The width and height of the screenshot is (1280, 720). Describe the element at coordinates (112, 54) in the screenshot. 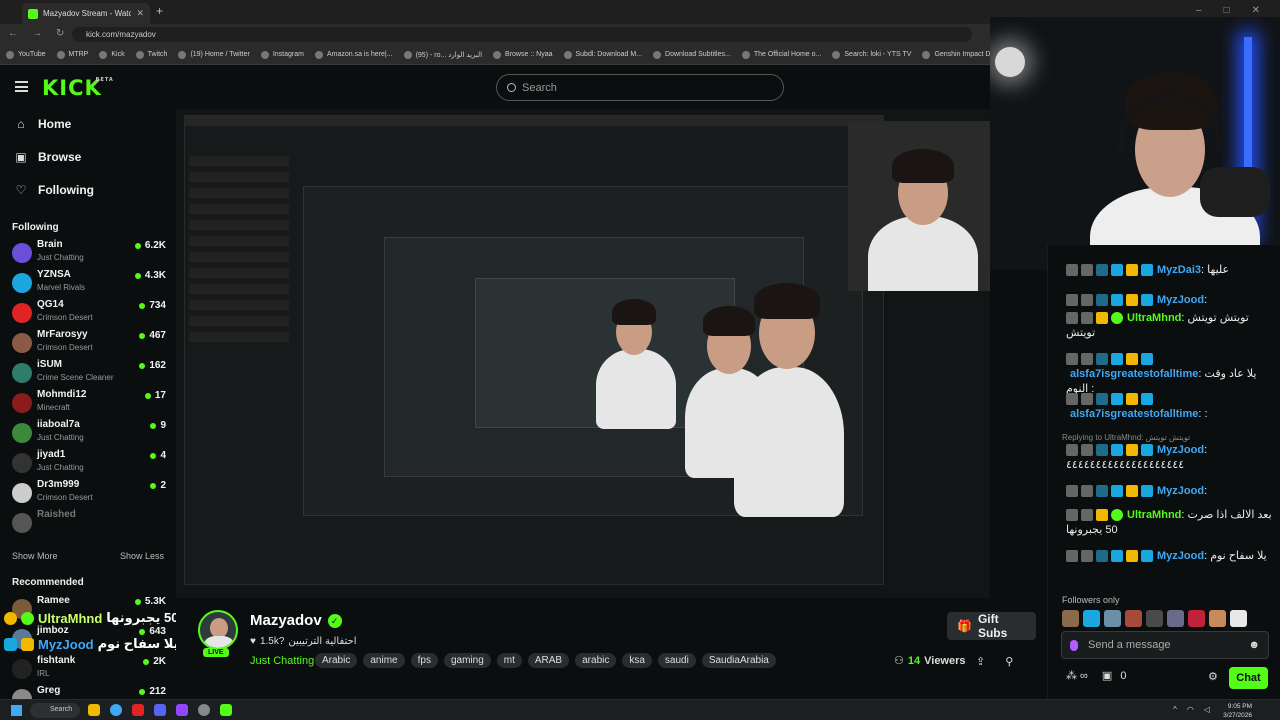

I see `bookmark-item: Kick` at that location.